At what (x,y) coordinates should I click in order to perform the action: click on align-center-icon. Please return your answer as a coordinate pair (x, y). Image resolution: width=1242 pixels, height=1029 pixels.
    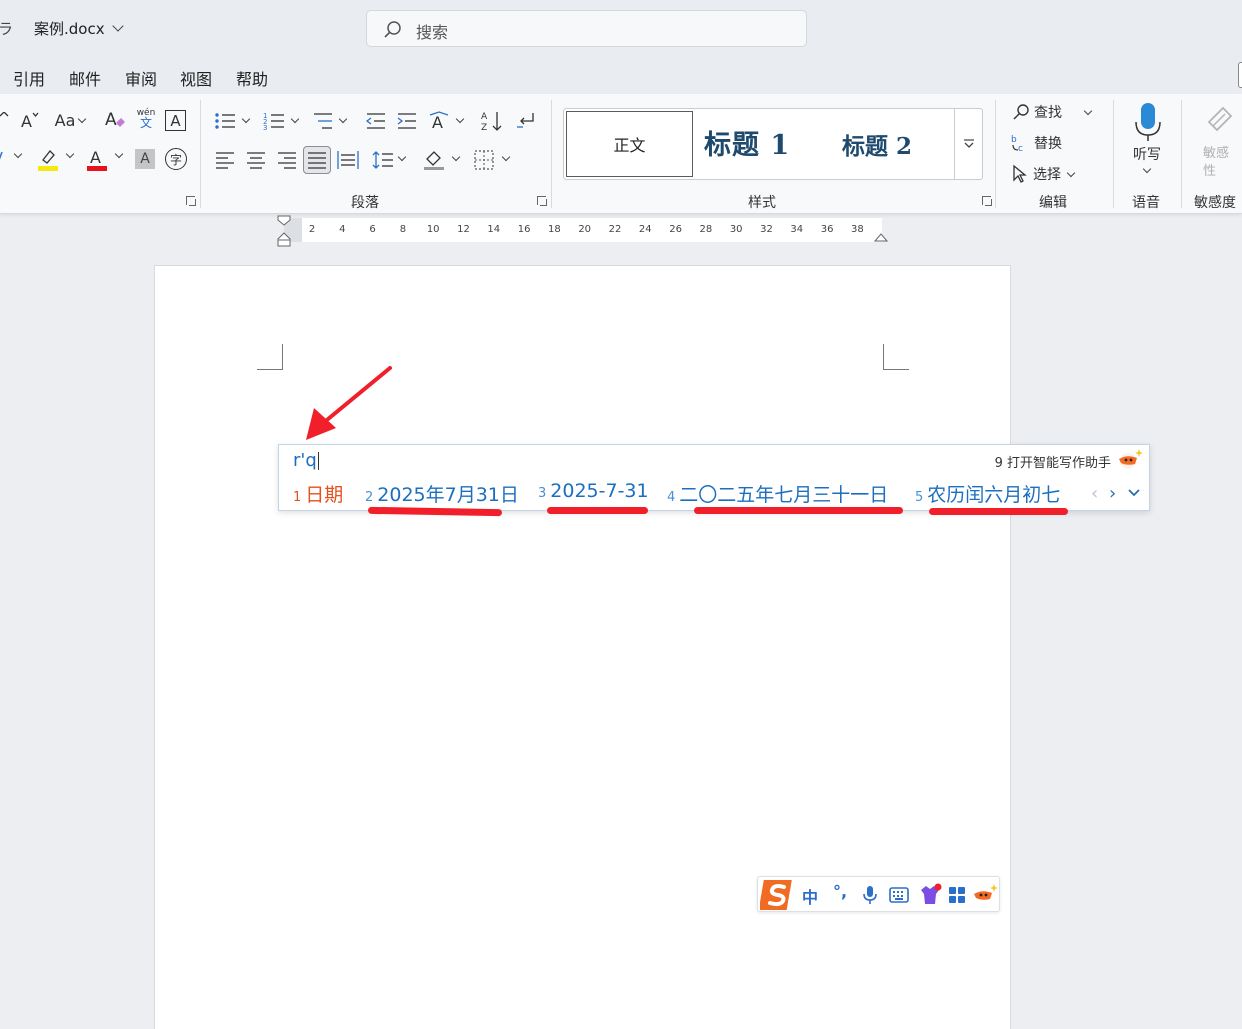
    Looking at the image, I should click on (256, 160).